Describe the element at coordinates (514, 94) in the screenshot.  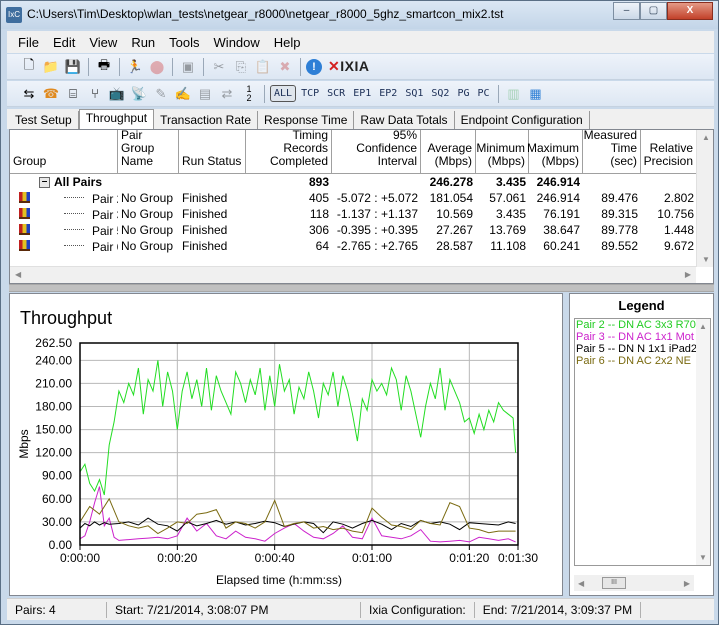
I see `export-icon: ▥` at that location.